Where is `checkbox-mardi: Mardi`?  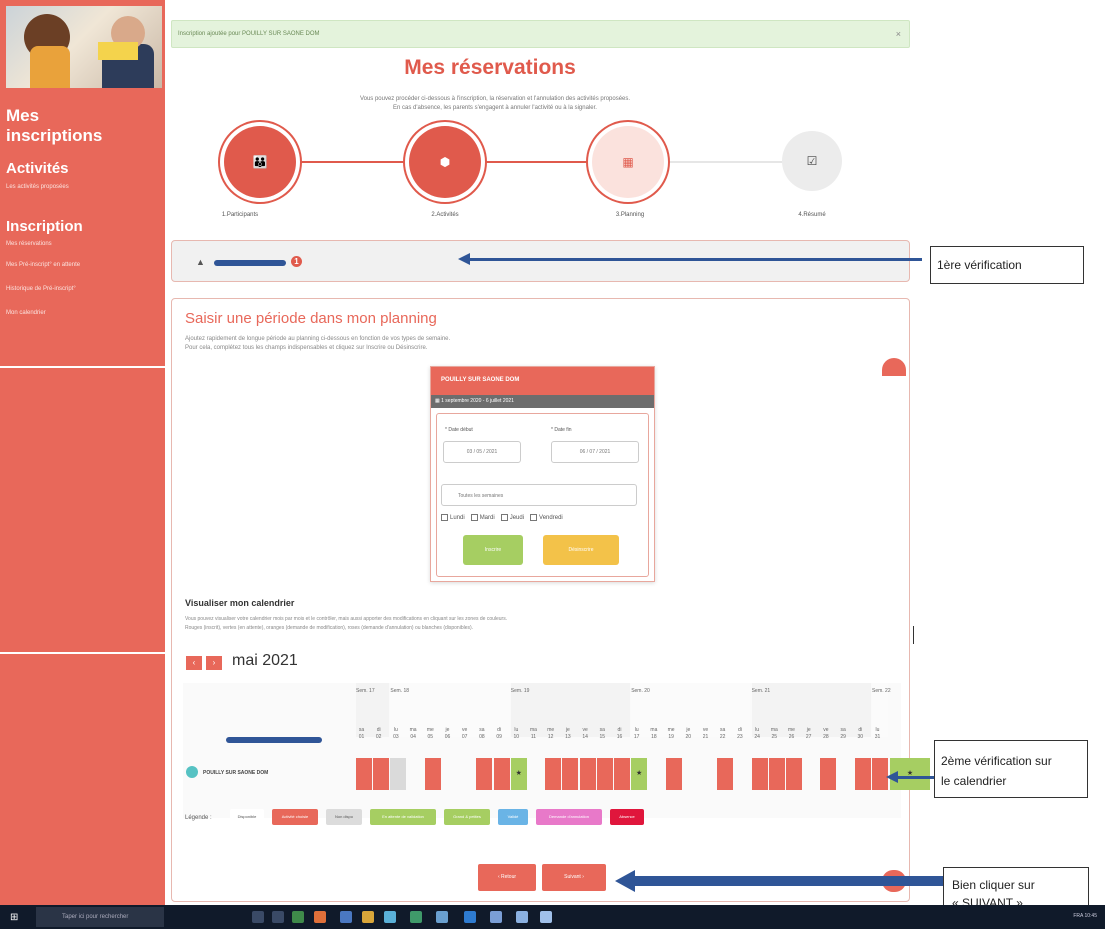
checkbox-mardi: Mardi is located at coordinates (482, 517).